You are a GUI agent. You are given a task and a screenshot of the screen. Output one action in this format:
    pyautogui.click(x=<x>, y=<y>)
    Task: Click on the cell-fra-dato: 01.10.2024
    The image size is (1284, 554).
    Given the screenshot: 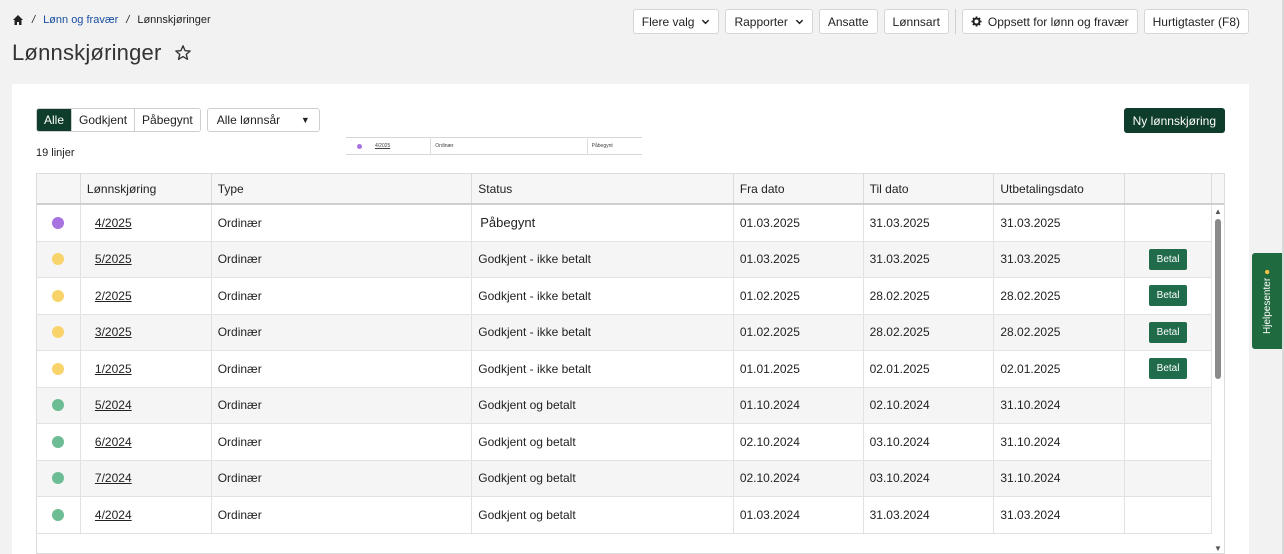 What is the action you would take?
    pyautogui.click(x=799, y=405)
    